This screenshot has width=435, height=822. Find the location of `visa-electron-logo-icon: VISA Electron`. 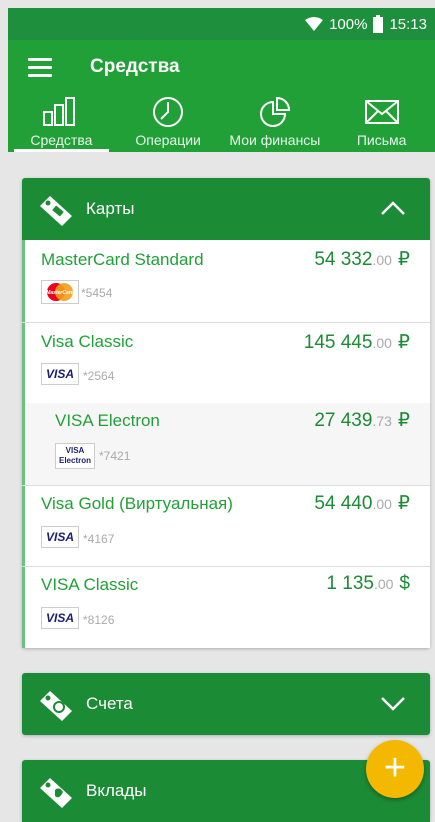

visa-electron-logo-icon: VISA Electron is located at coordinates (75, 456).